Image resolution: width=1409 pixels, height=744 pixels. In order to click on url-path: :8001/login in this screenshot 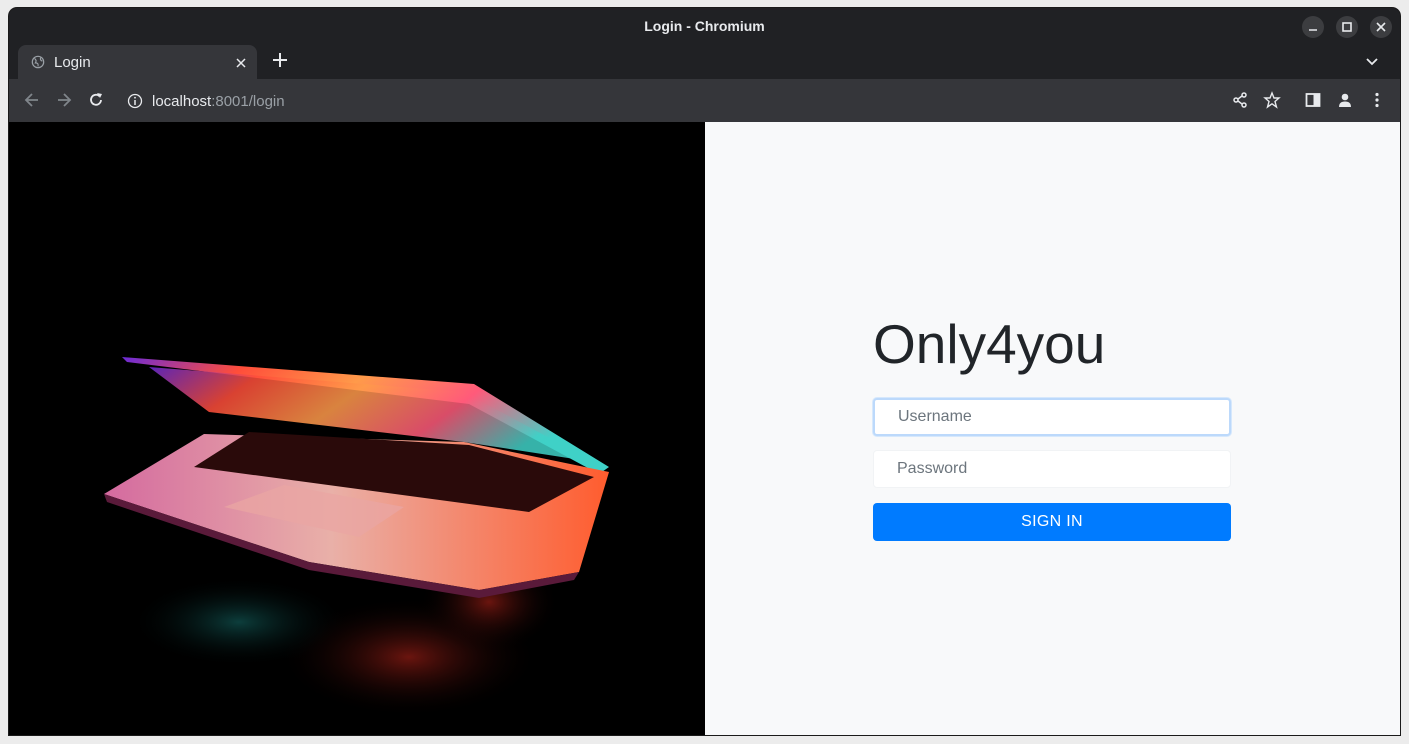, I will do `click(248, 101)`.